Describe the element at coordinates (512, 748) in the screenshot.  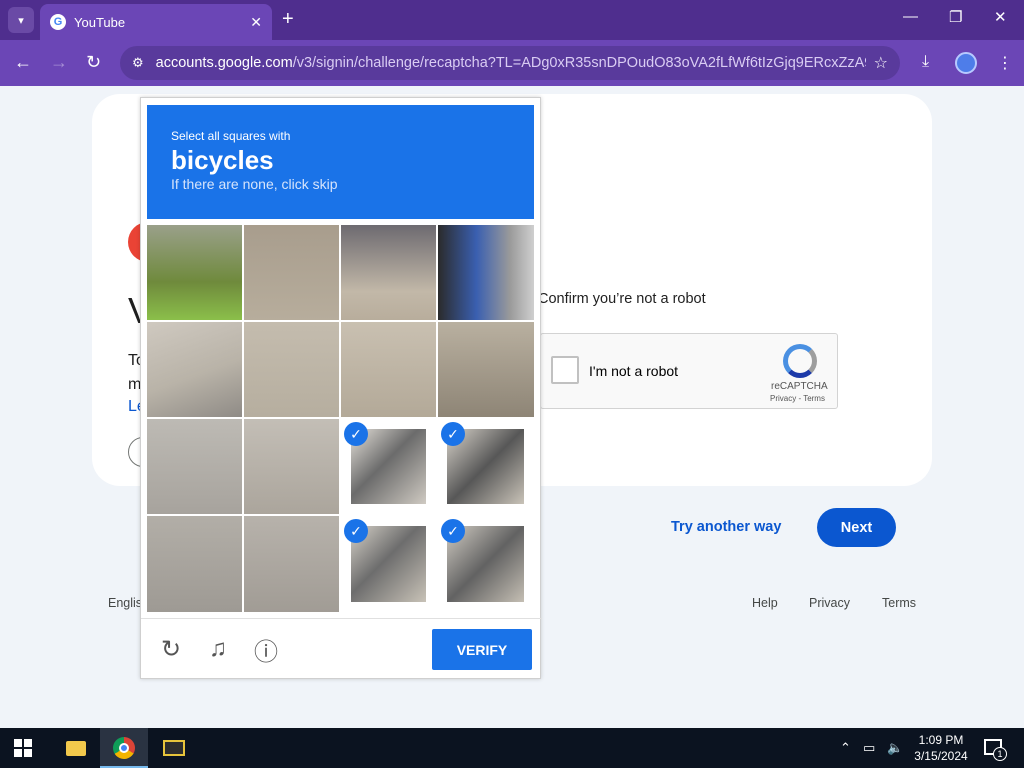
I see `windows-taskbar: ⌃ ▭ 🔈 1:09 PM 3/15/2024 1` at that location.